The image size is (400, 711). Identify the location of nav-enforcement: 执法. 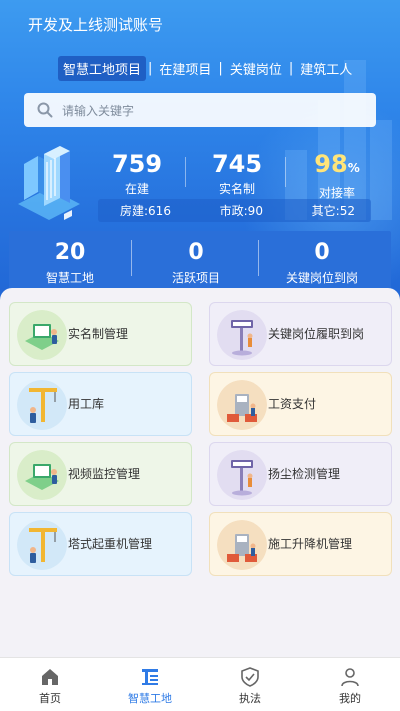
(250, 684).